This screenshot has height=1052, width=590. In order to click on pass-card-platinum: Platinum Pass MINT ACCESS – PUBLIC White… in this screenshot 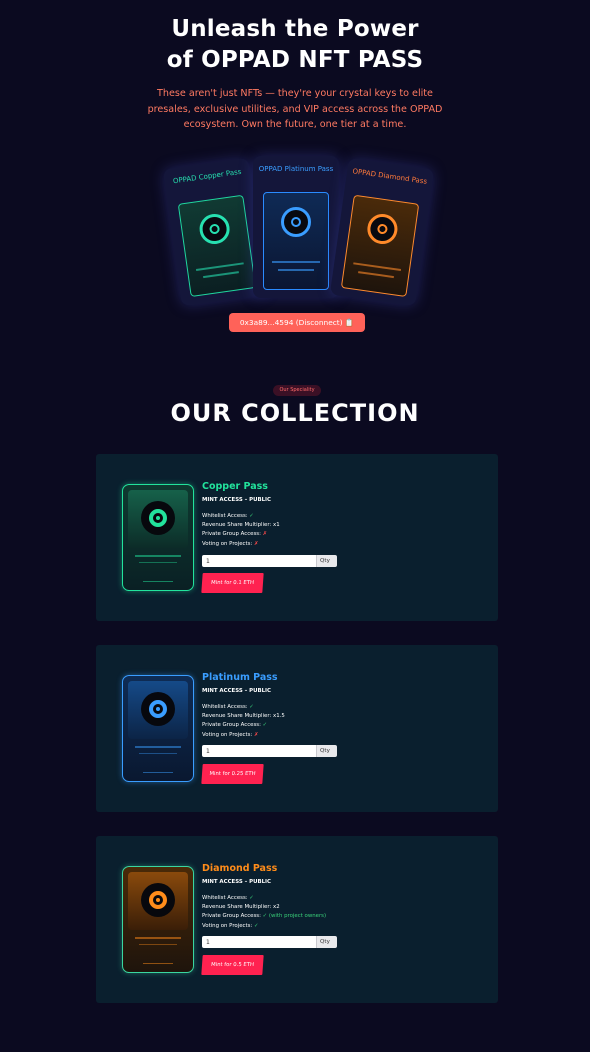, I will do `click(297, 728)`.